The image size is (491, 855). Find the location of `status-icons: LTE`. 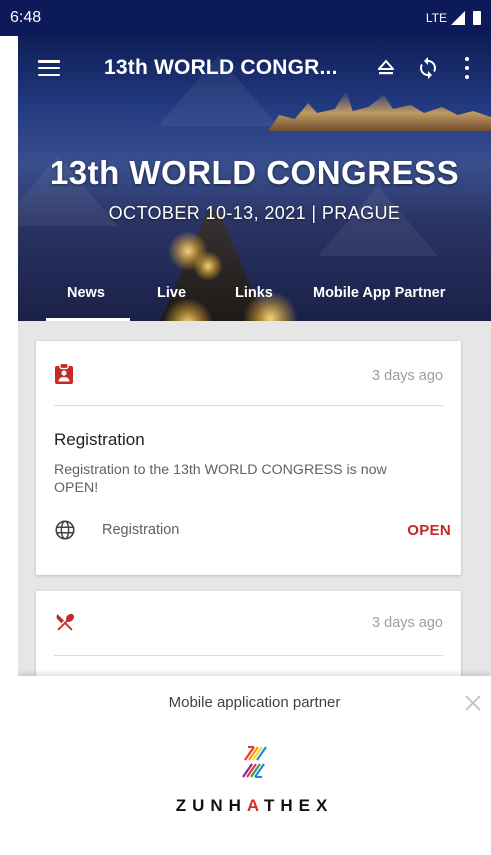

status-icons: LTE is located at coordinates (453, 18).